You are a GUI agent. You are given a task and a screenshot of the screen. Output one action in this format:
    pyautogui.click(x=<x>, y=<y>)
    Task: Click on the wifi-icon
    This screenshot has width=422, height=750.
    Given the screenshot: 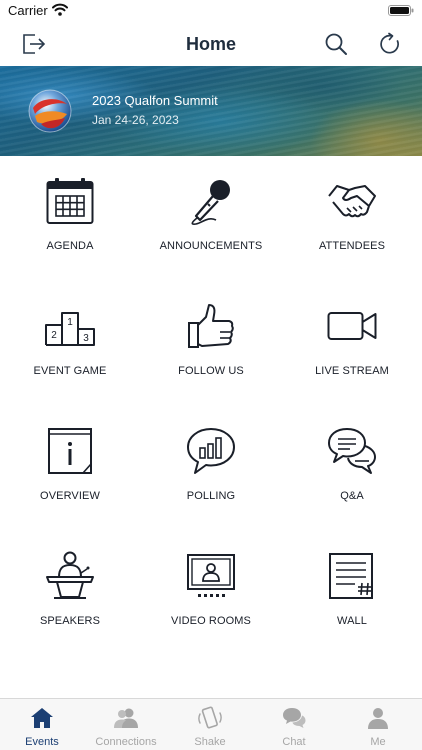 What is the action you would take?
    pyautogui.click(x=60, y=9)
    